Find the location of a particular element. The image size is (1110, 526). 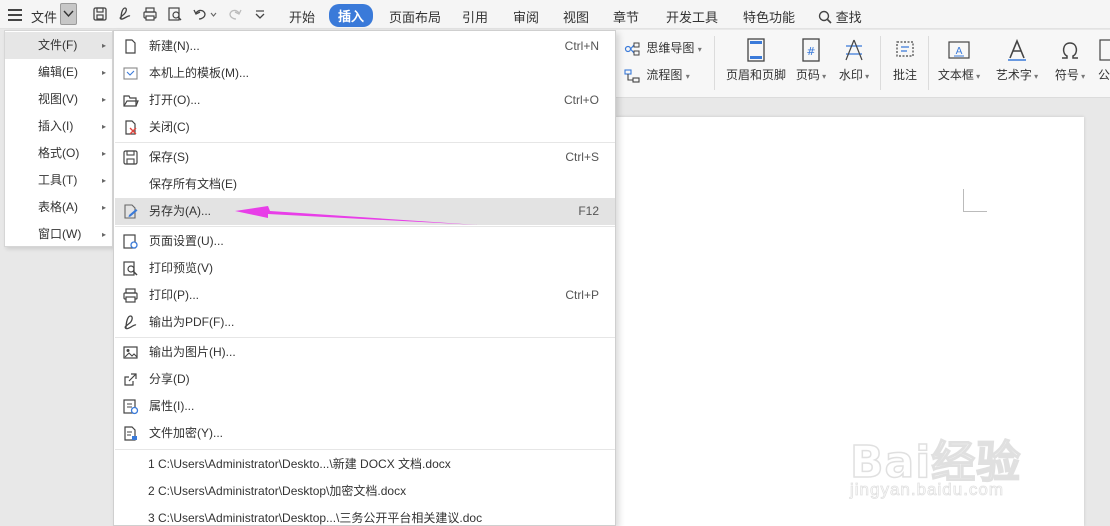

menu-item-format: 格式(O) ▸ is located at coordinates (58, 153).